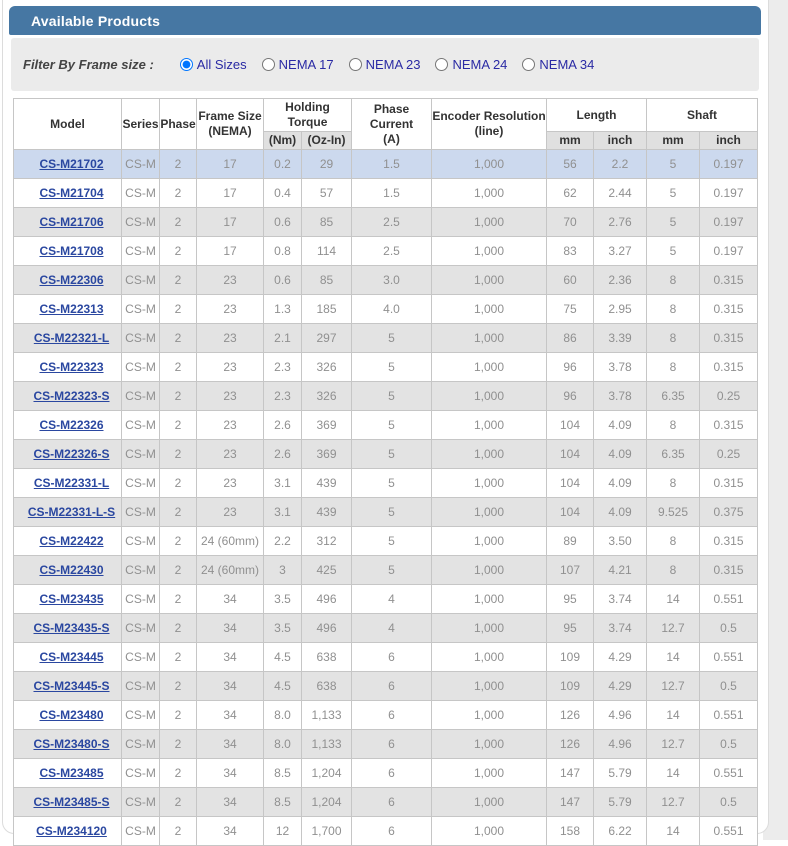 The width and height of the screenshot is (788, 846). Describe the element at coordinates (282, 140) in the screenshot. I see `subheader-torque-nm: (Nm)` at that location.